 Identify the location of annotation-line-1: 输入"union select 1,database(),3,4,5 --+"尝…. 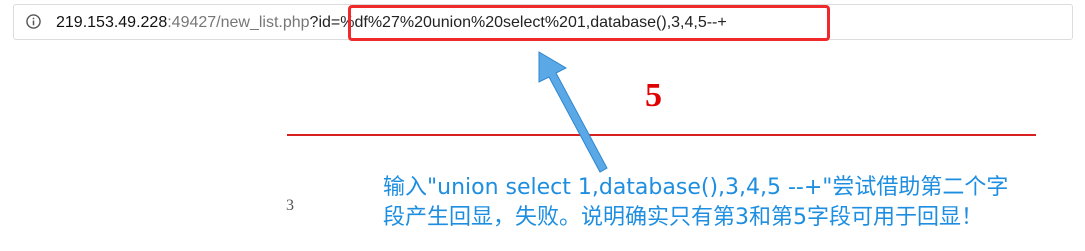
(696, 187).